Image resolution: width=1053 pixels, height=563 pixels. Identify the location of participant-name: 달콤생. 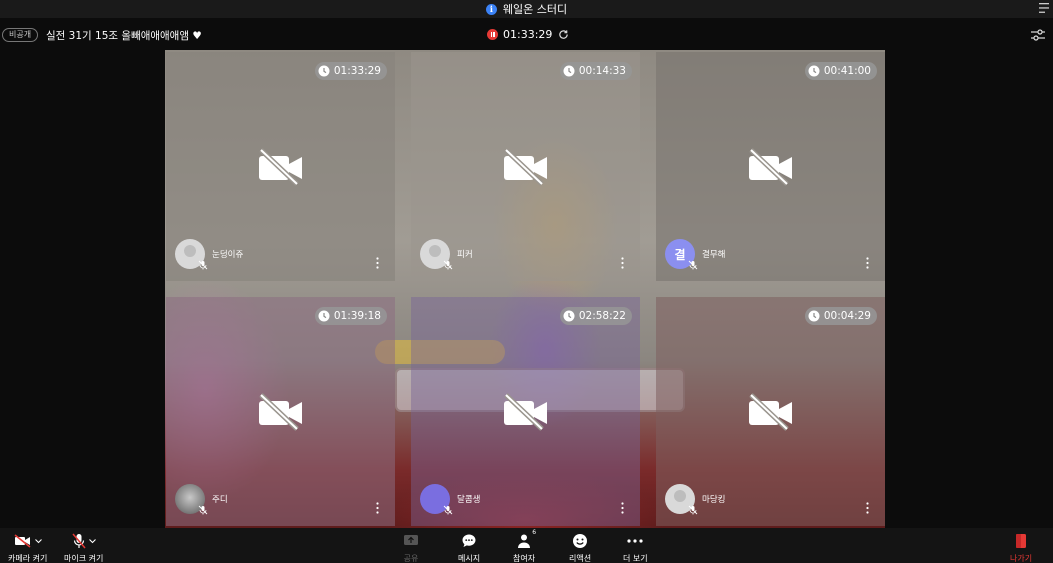
(469, 500).